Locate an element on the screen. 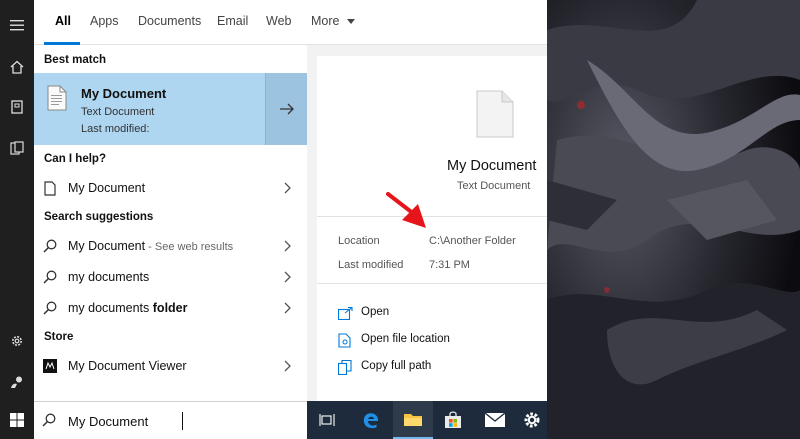 The height and width of the screenshot is (439, 800). file-explorer-button is located at coordinates (413, 420).